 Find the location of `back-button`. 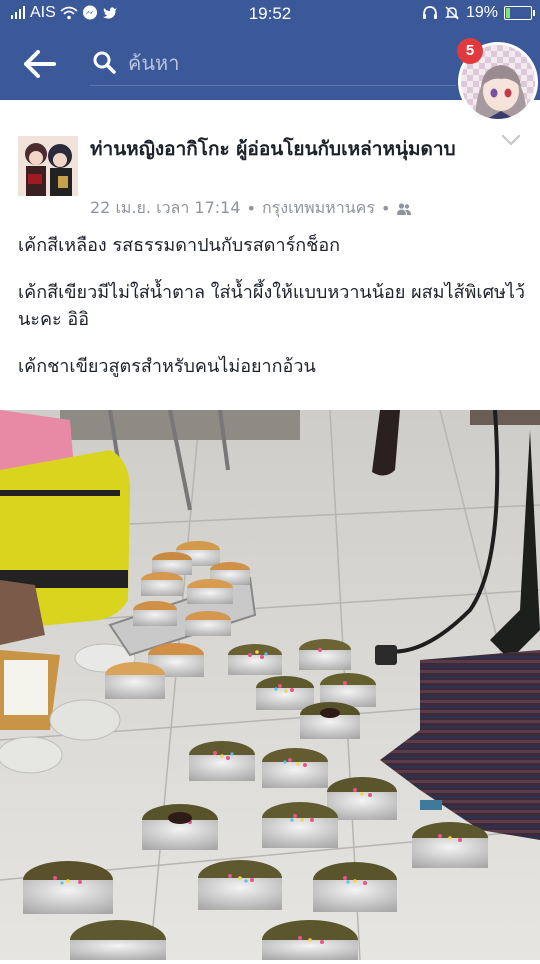

back-button is located at coordinates (40, 64).